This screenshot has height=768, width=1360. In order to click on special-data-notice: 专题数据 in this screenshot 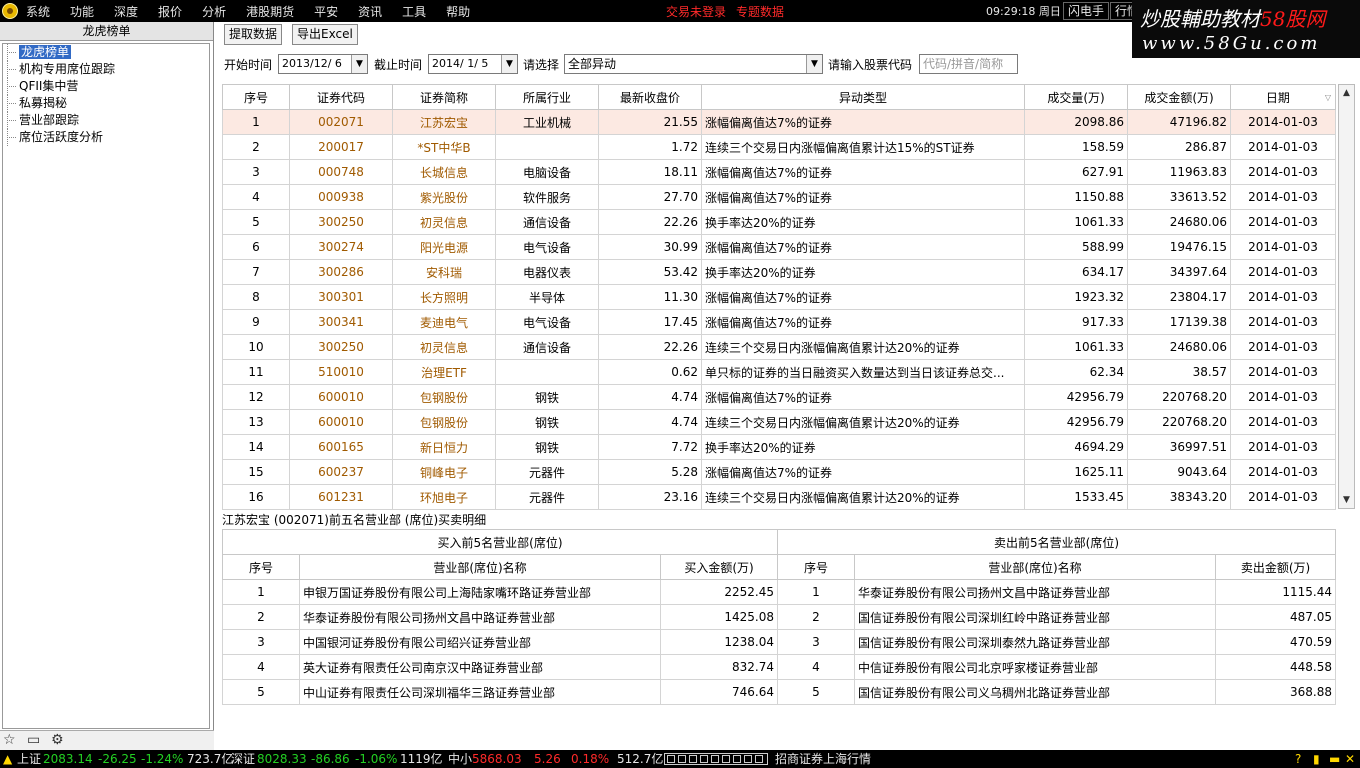, I will do `click(760, 11)`.